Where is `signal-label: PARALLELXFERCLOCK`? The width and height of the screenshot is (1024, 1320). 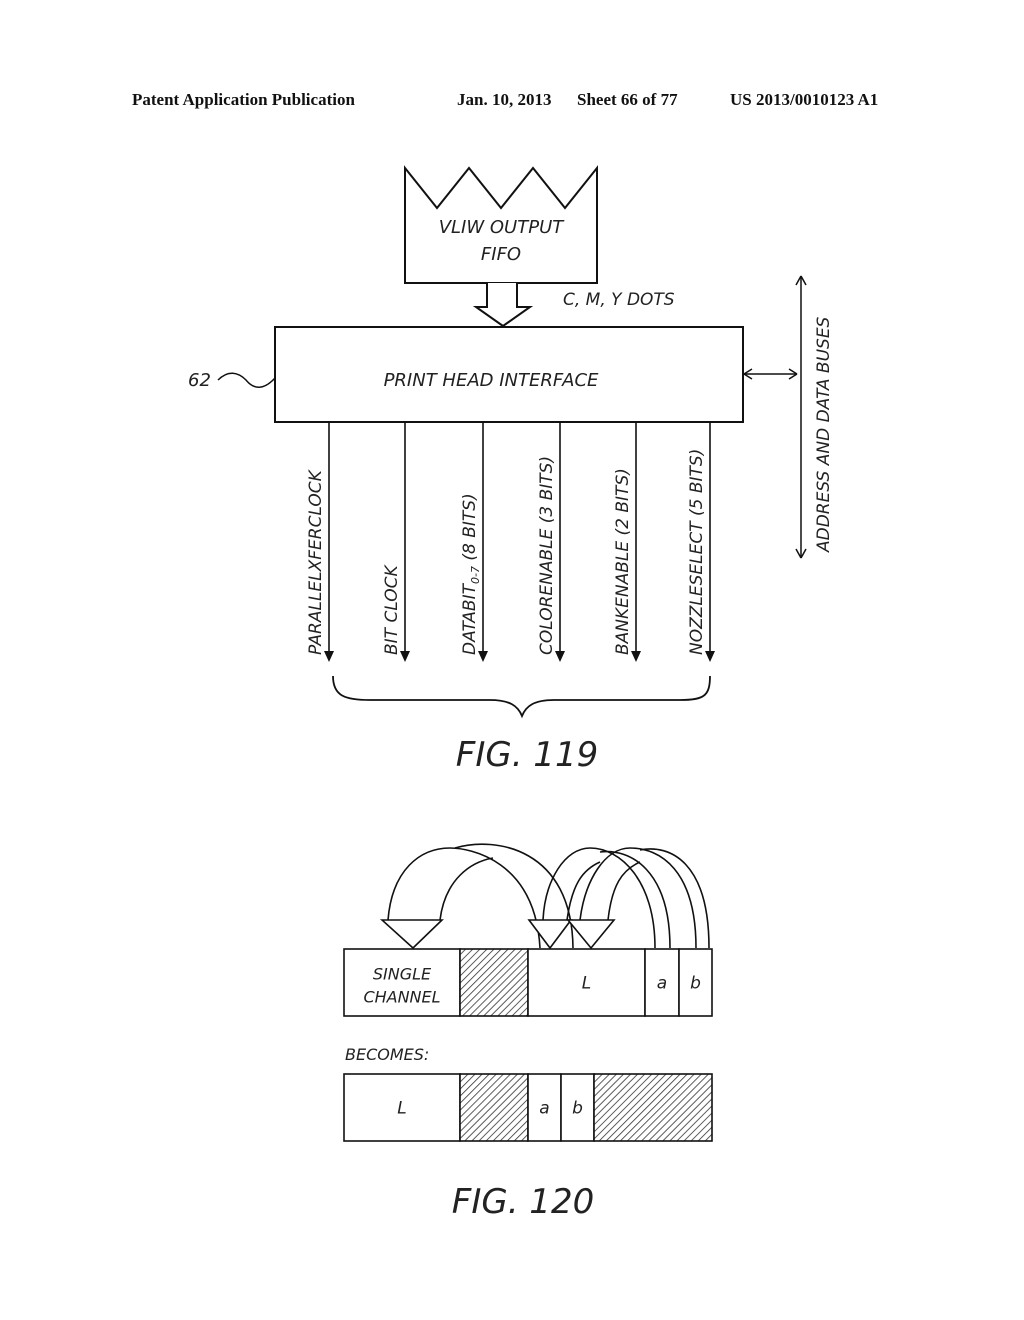 signal-label: PARALLELXFERCLOCK is located at coordinates (316, 561).